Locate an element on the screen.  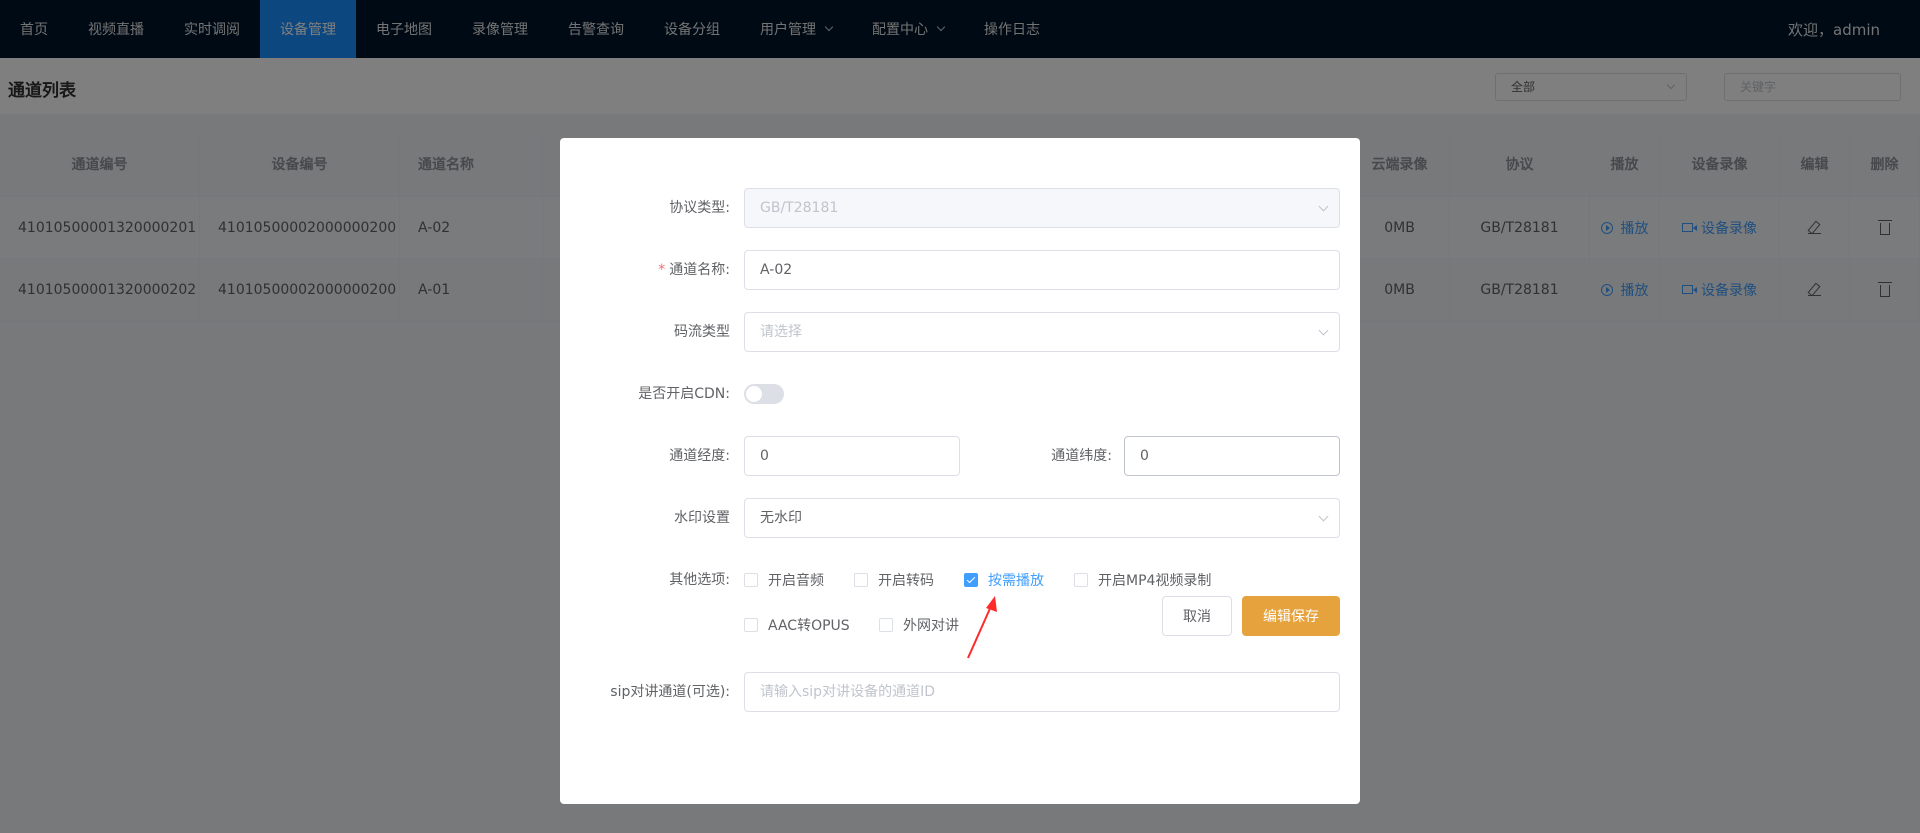
row-protocol: 协议类型: GB/T28181 is located at coordinates (960, 208).